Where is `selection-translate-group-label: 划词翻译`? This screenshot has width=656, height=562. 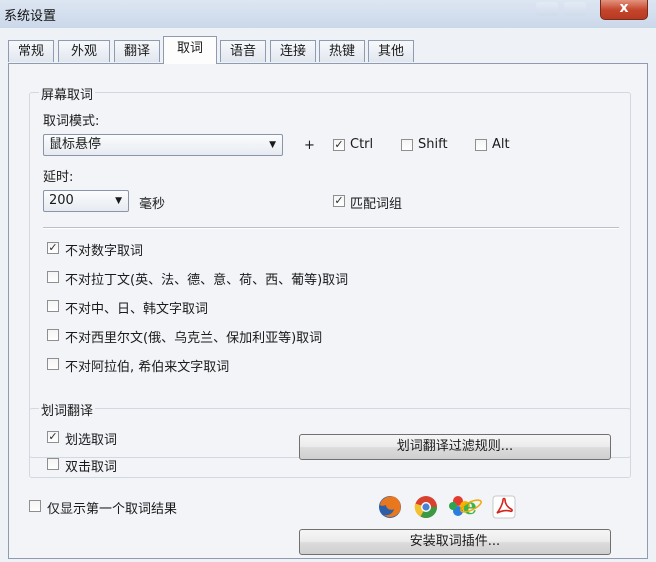 selection-translate-group-label: 划词翻译 is located at coordinates (67, 409).